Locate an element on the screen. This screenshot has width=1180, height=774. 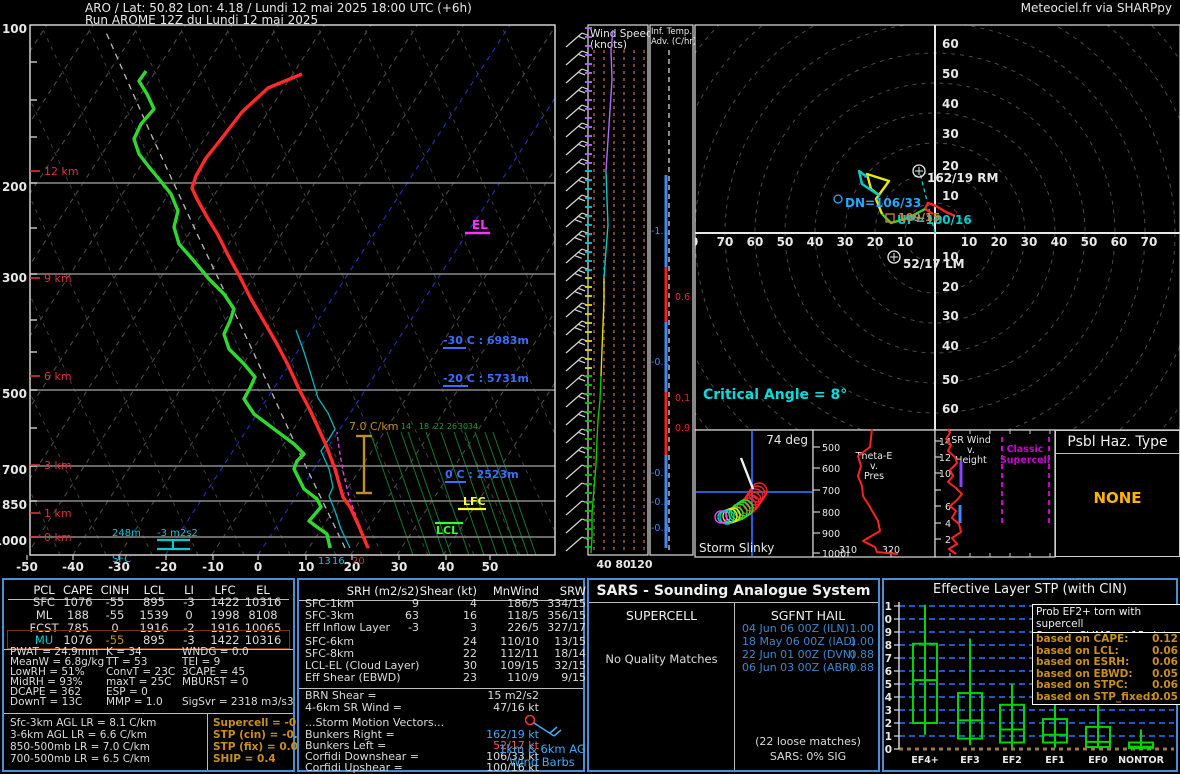
skewt-annotation: -3 m2s2 is located at coordinates (177, 533).